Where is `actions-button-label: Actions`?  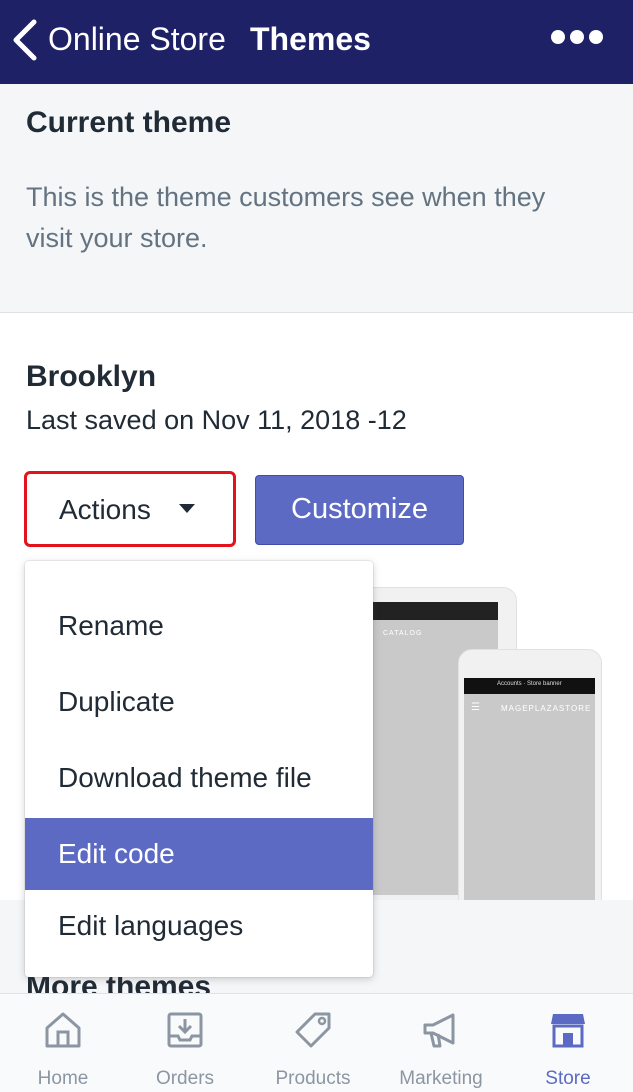 actions-button-label: Actions is located at coordinates (105, 509).